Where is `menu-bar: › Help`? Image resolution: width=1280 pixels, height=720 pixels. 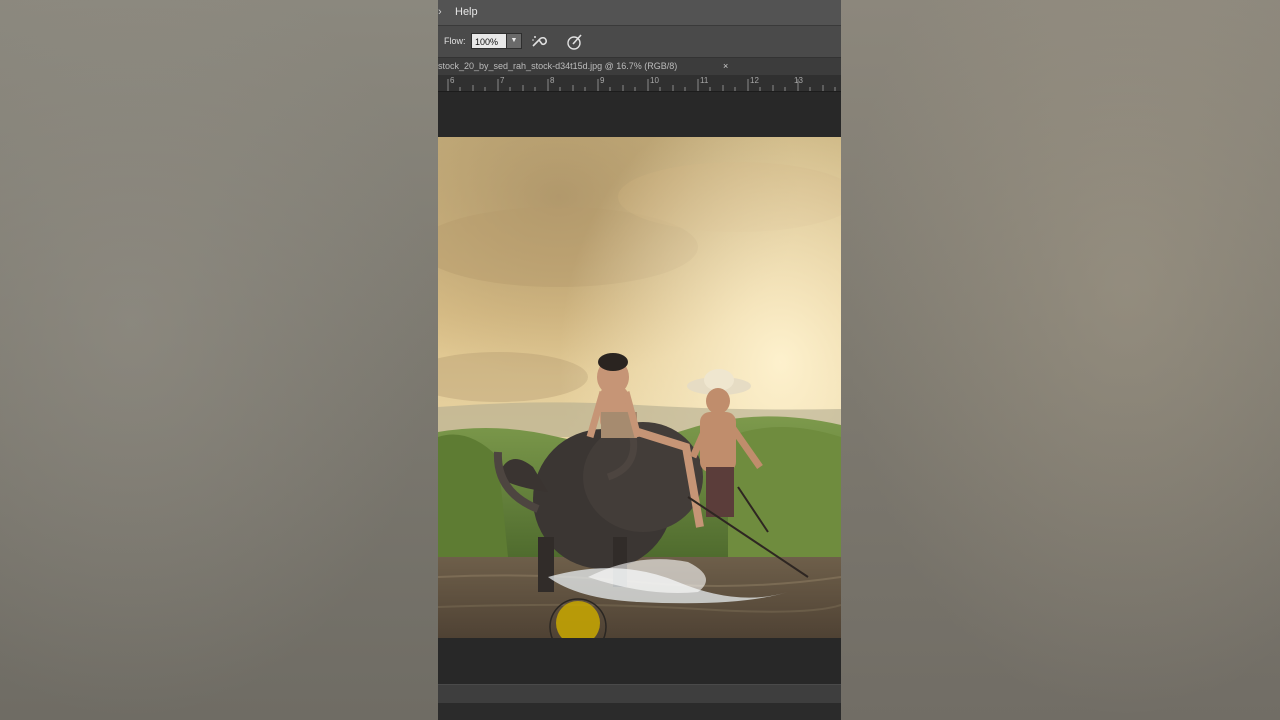
menu-bar: › Help is located at coordinates (639, 13).